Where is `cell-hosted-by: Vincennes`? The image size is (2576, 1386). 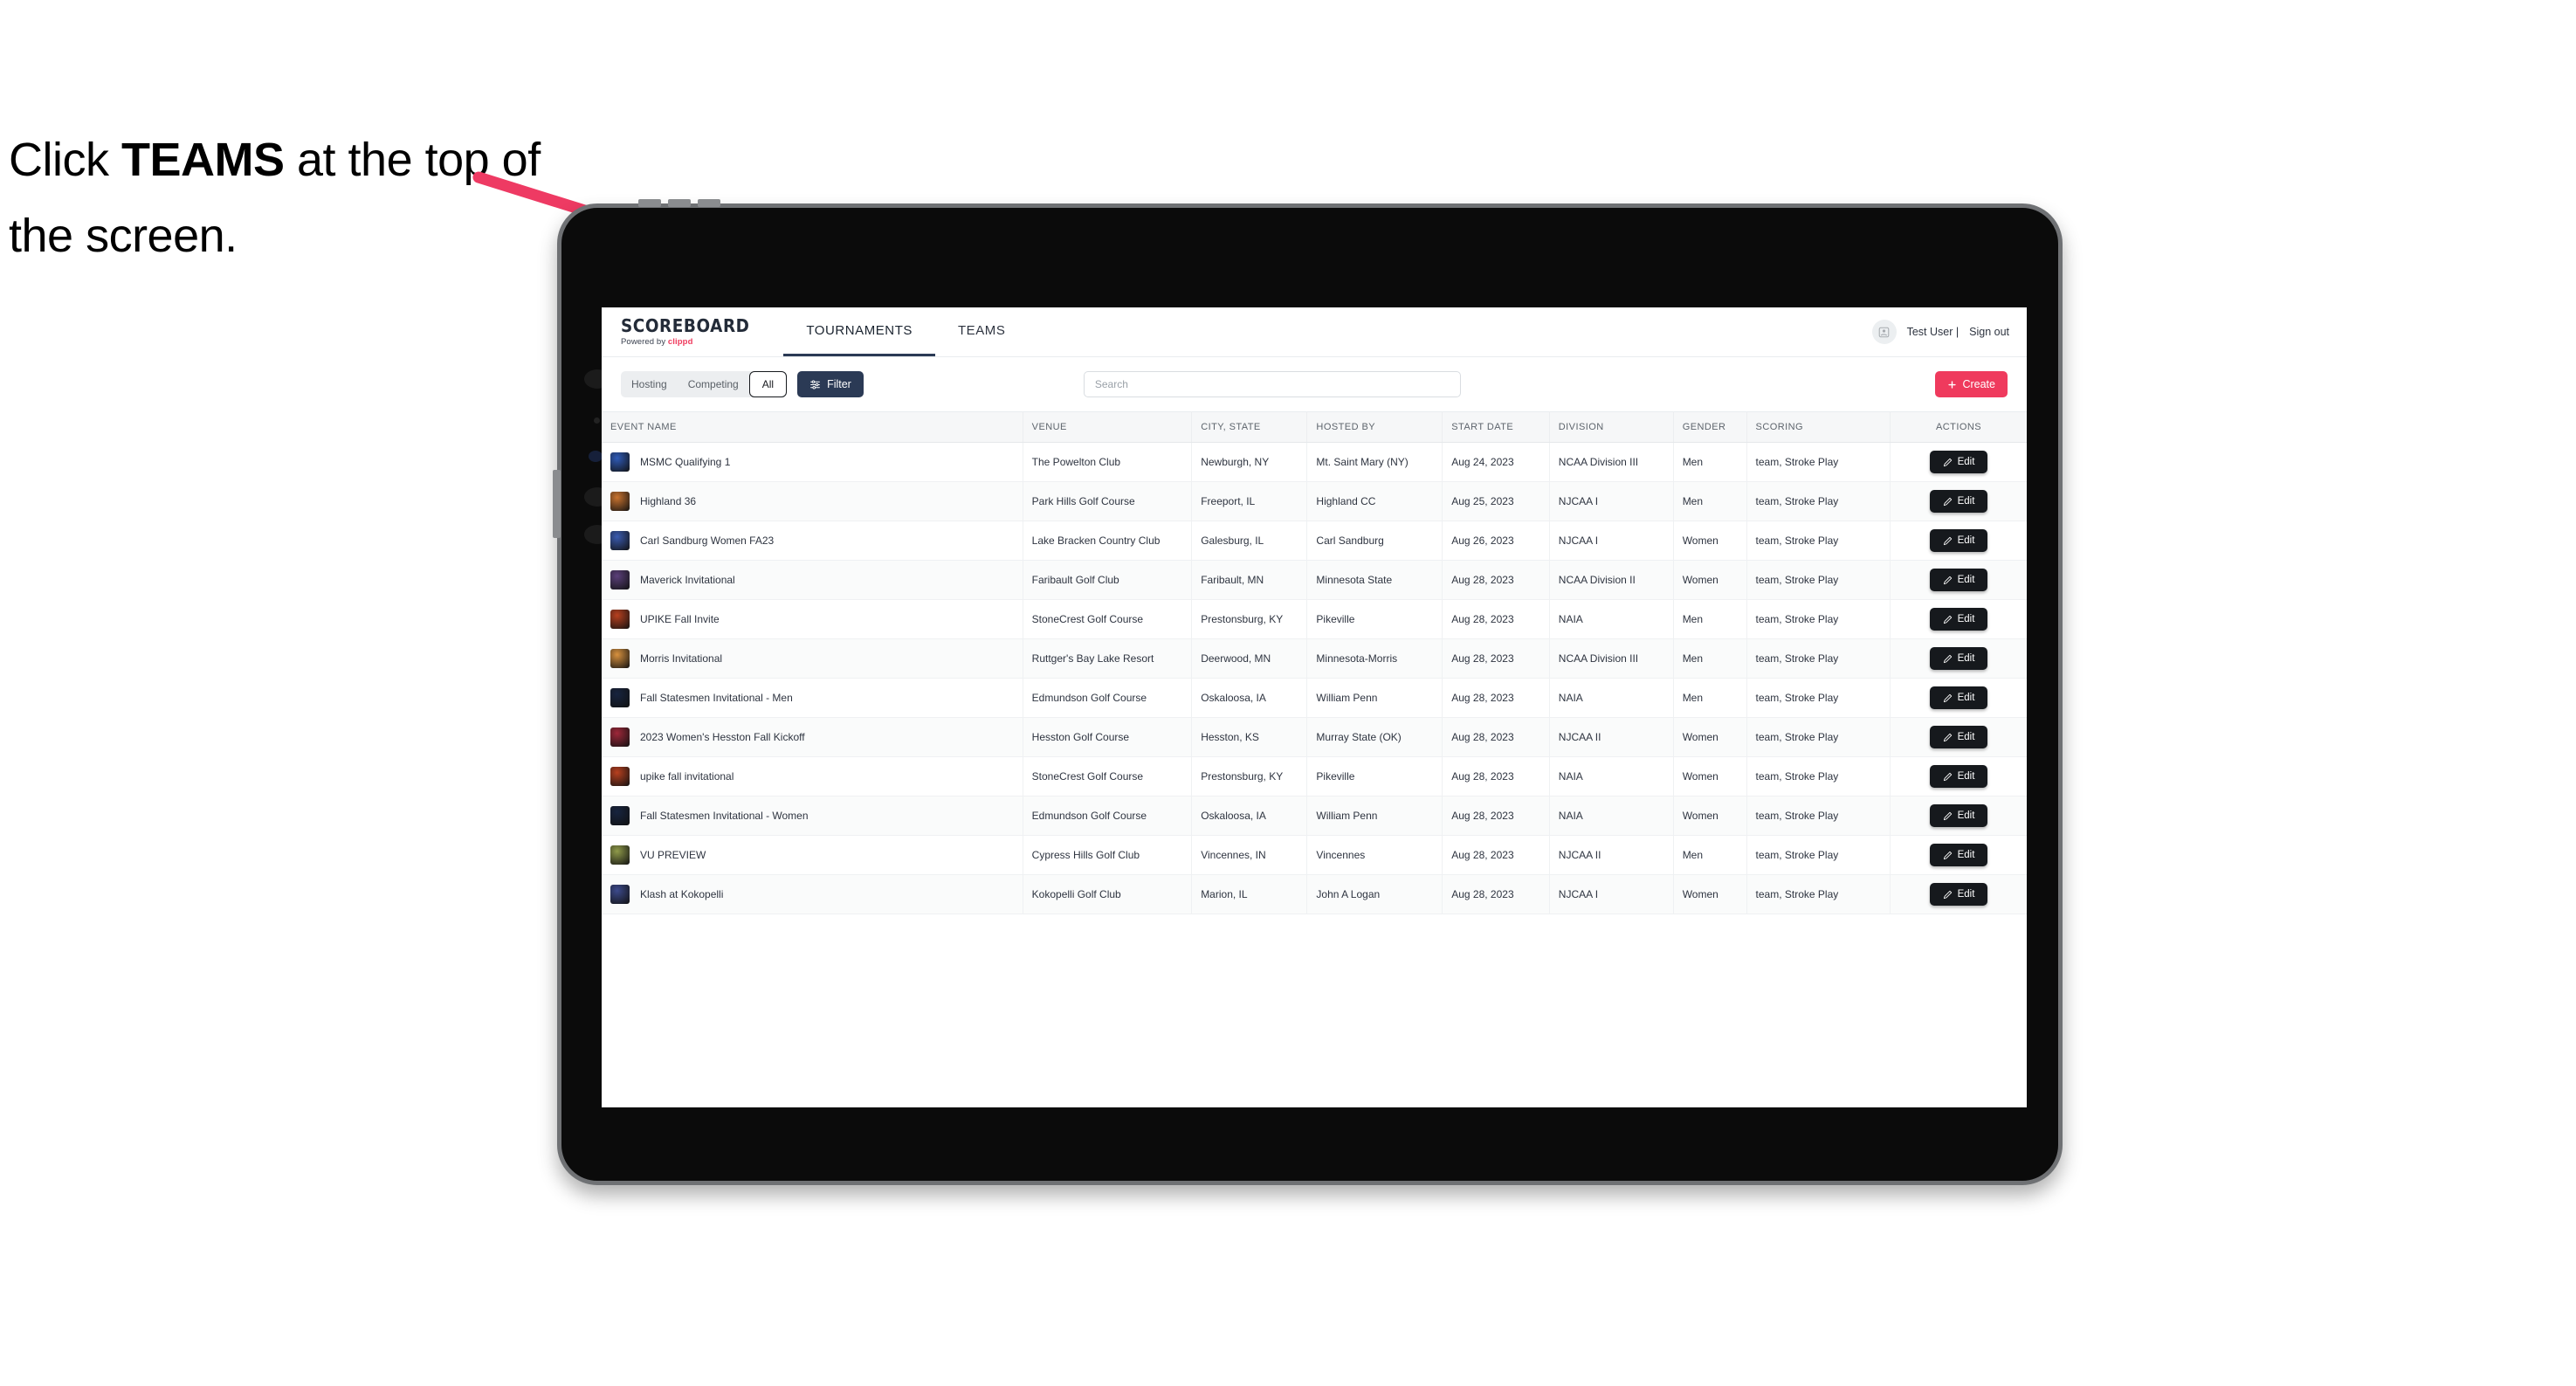
cell-hosted-by: Vincennes is located at coordinates (1374, 855).